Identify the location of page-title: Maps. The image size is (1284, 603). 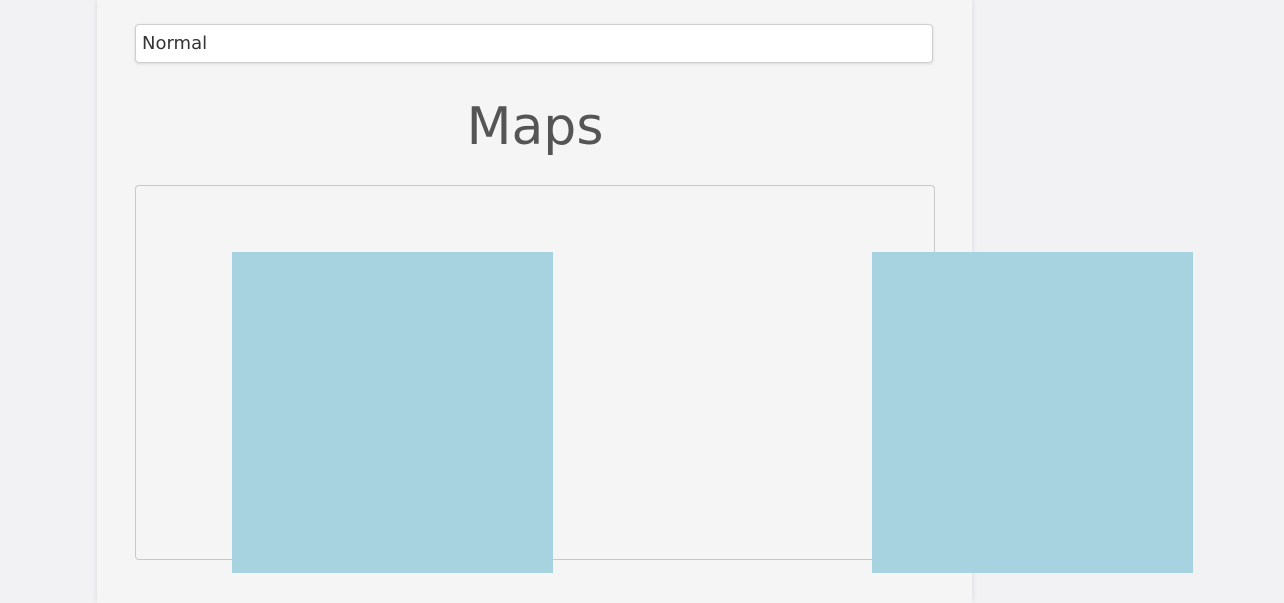
(535, 127).